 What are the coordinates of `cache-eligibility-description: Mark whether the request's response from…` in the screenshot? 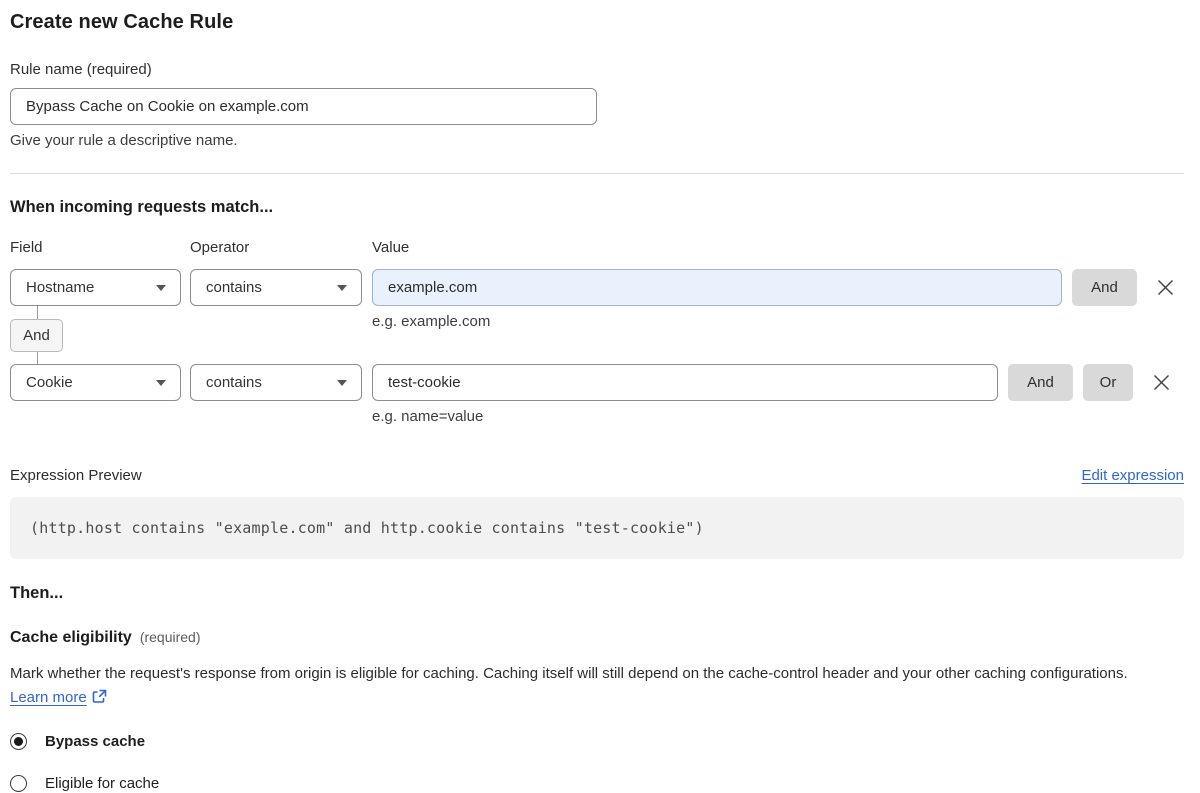 It's located at (589, 687).